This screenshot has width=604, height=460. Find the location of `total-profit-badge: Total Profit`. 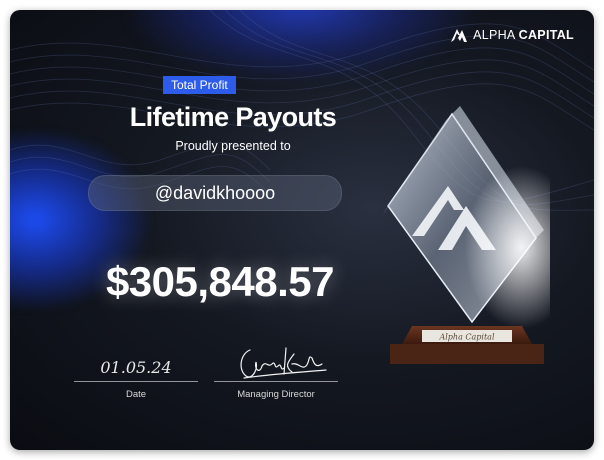

total-profit-badge: Total Profit is located at coordinates (199, 85).